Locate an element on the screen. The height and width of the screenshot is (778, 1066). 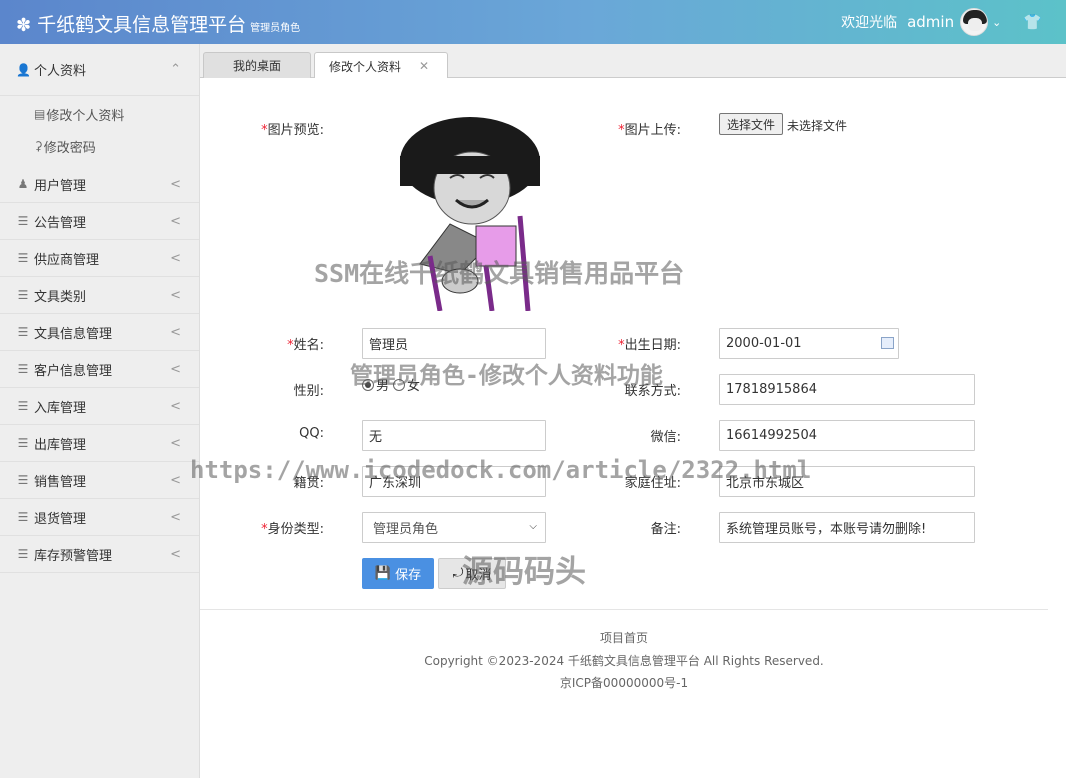
sidebar-subitem-edit-profile: ▤ 修改个人资料 is located at coordinates (99, 114).